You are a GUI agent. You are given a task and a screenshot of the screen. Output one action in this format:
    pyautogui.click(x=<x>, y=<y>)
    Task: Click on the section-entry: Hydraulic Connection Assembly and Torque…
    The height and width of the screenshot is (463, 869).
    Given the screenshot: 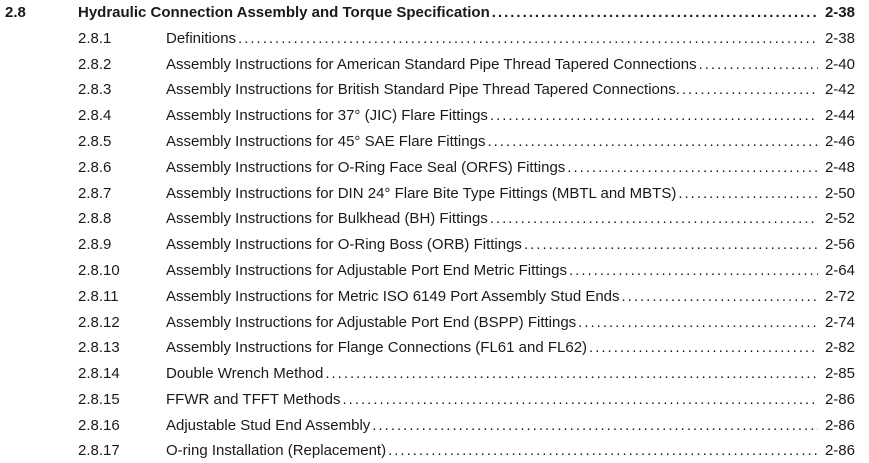 What is the action you would take?
    pyautogui.click(x=448, y=13)
    